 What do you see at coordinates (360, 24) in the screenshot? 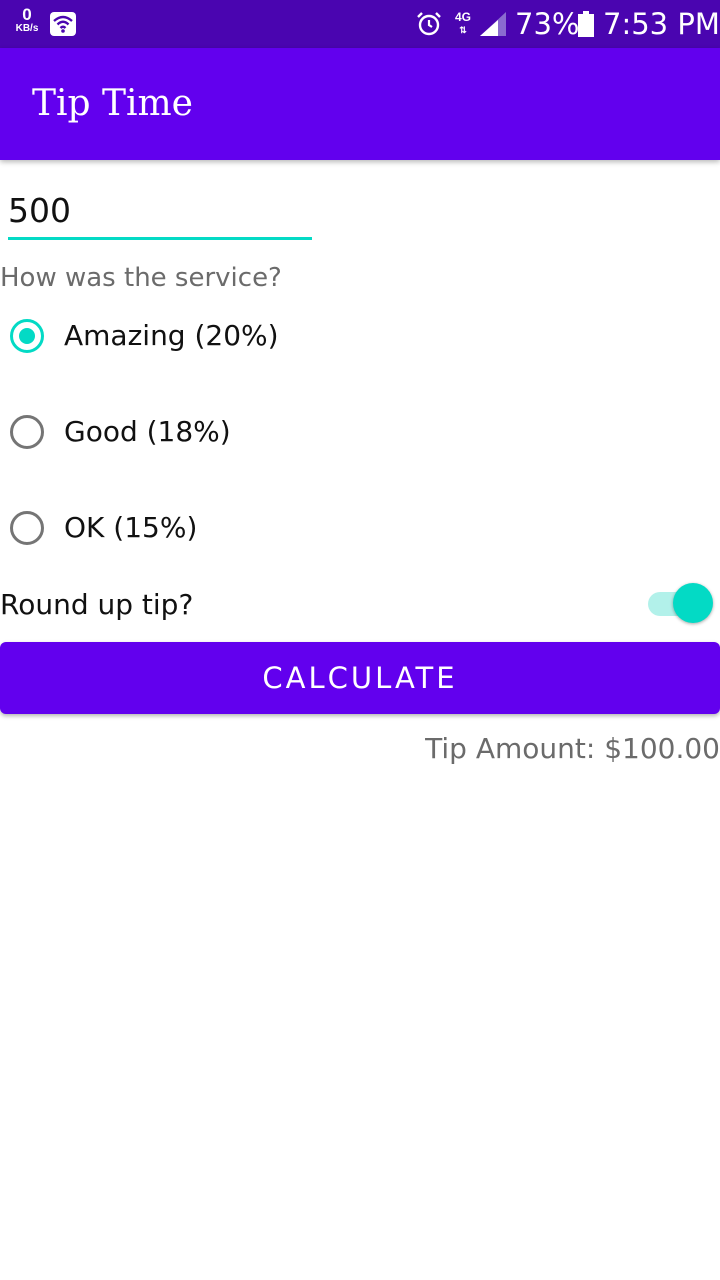
I see `status-bar: 0 KB/s 4G ⇅ 73% 7:53 PM` at bounding box center [360, 24].